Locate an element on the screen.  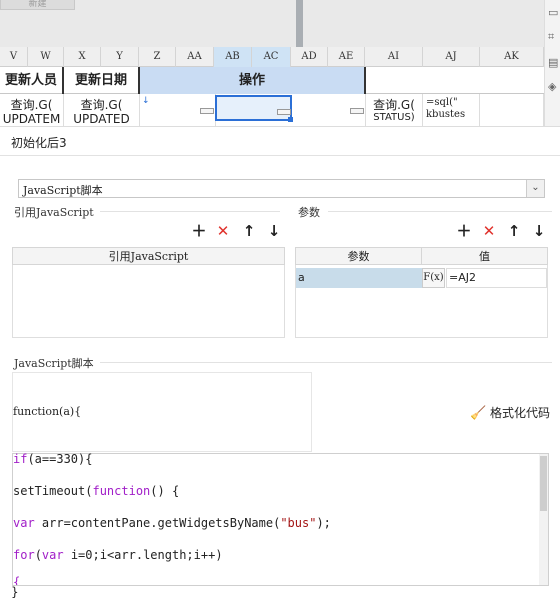
cell-v2: 查询.G( UPDATEM is located at coordinates (32, 110).